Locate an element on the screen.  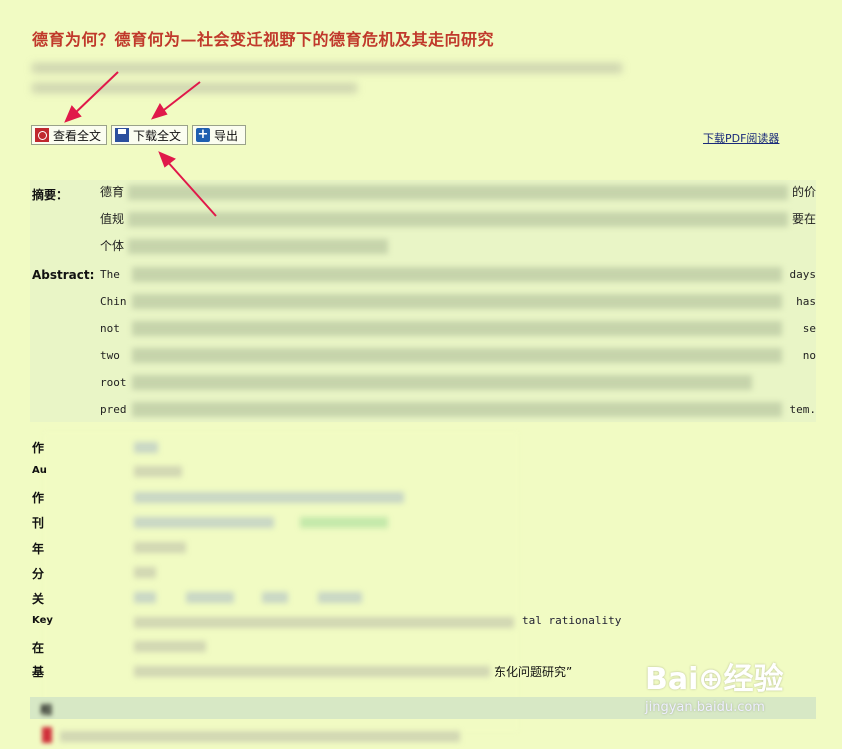
meta-author-value is located at coordinates (146, 447).